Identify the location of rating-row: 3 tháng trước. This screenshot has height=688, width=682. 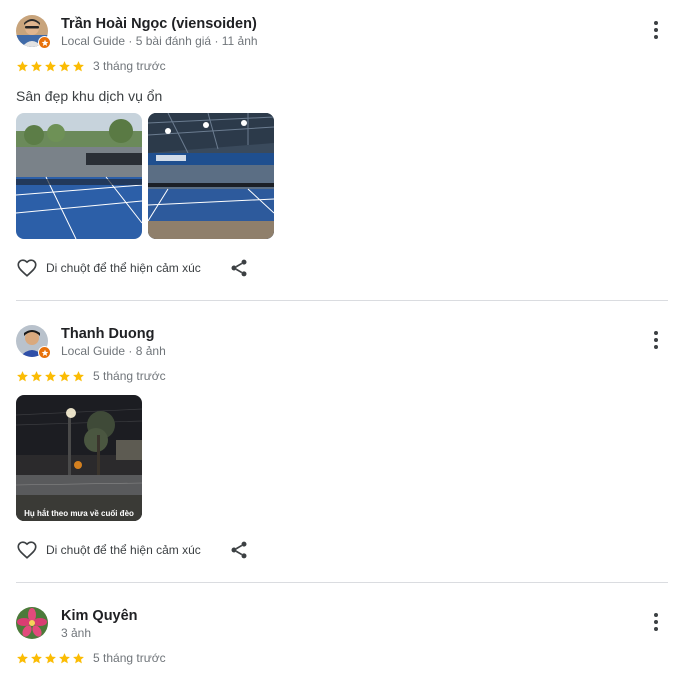
(91, 66).